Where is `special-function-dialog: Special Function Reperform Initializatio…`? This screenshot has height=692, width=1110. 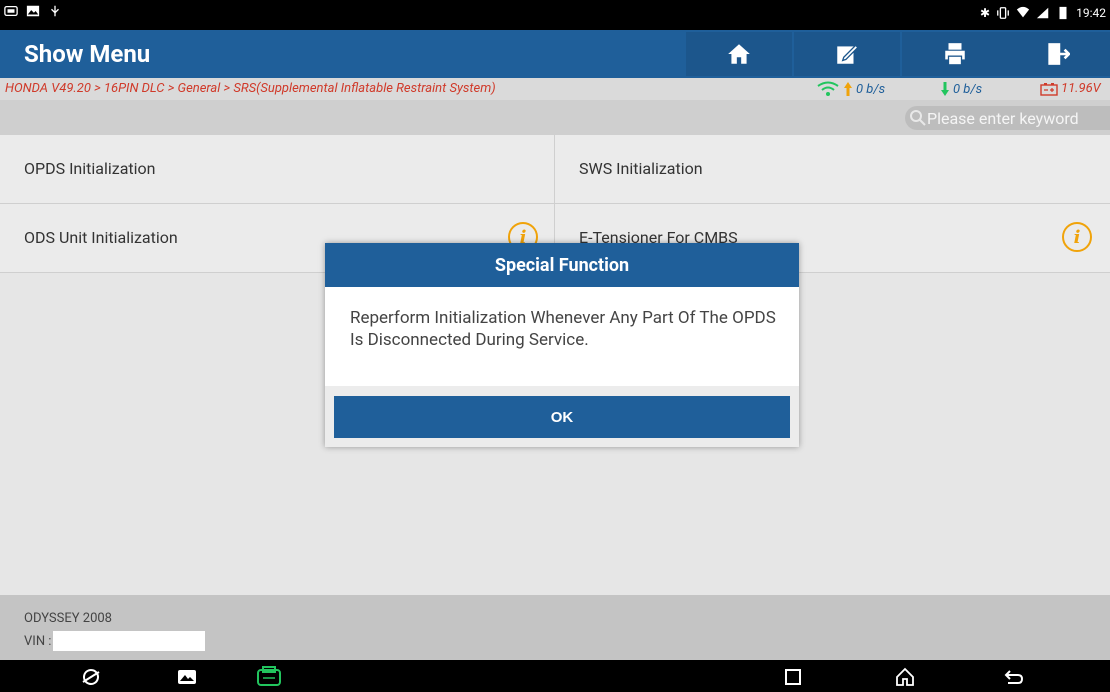 special-function-dialog: Special Function Reperform Initializatio… is located at coordinates (562, 345).